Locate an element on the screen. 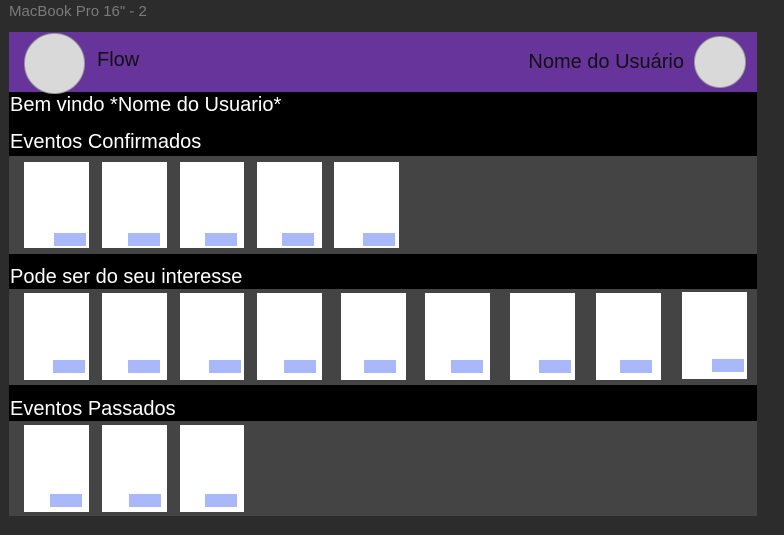 The image size is (784, 535). top-bar: Flow Nome do Usuário is located at coordinates (383, 63).